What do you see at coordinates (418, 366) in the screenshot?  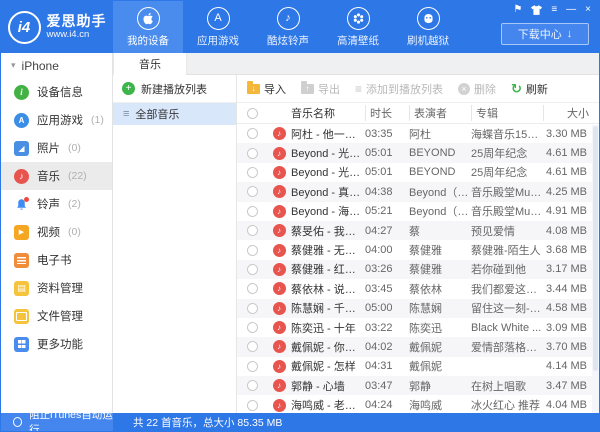 I see `table-row: ♪ 戴佩妮 - 怎样 04:31 戴佩妮 4.14 MB` at bounding box center [418, 366].